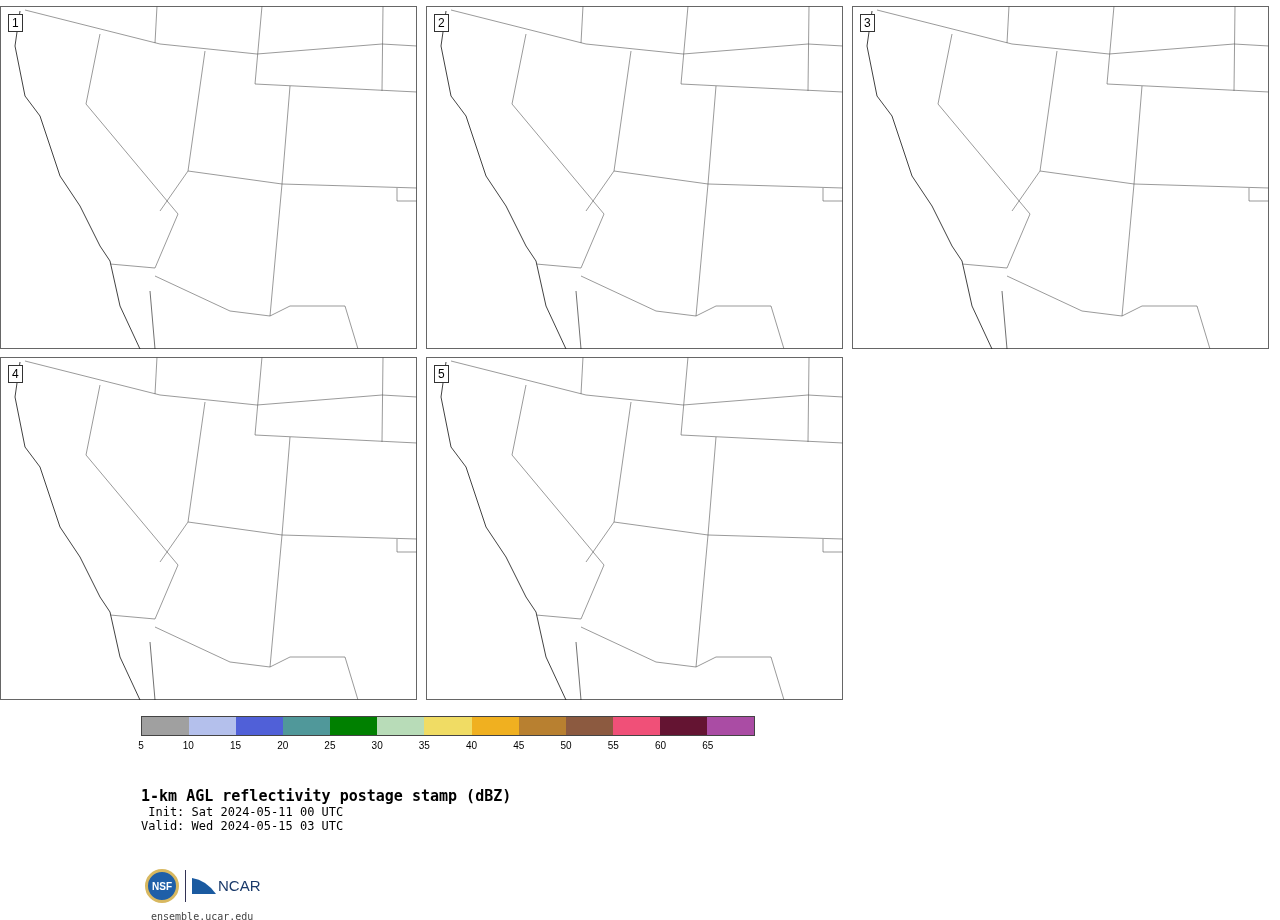  I want to click on panel-number: 1, so click(15, 23).